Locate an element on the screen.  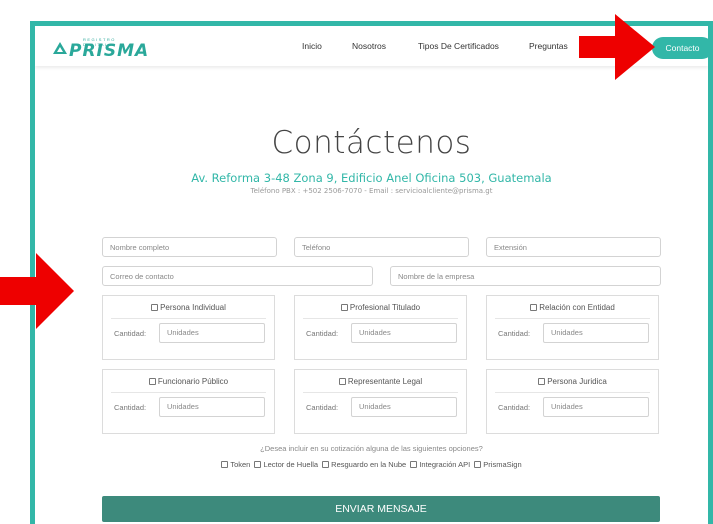
token-checkbox is located at coordinates (225, 464).